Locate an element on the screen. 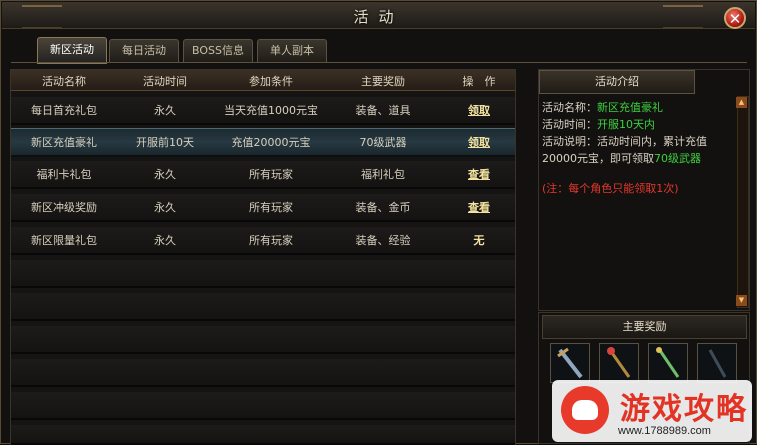  intro-time-label: 活动时间： is located at coordinates (569, 124).